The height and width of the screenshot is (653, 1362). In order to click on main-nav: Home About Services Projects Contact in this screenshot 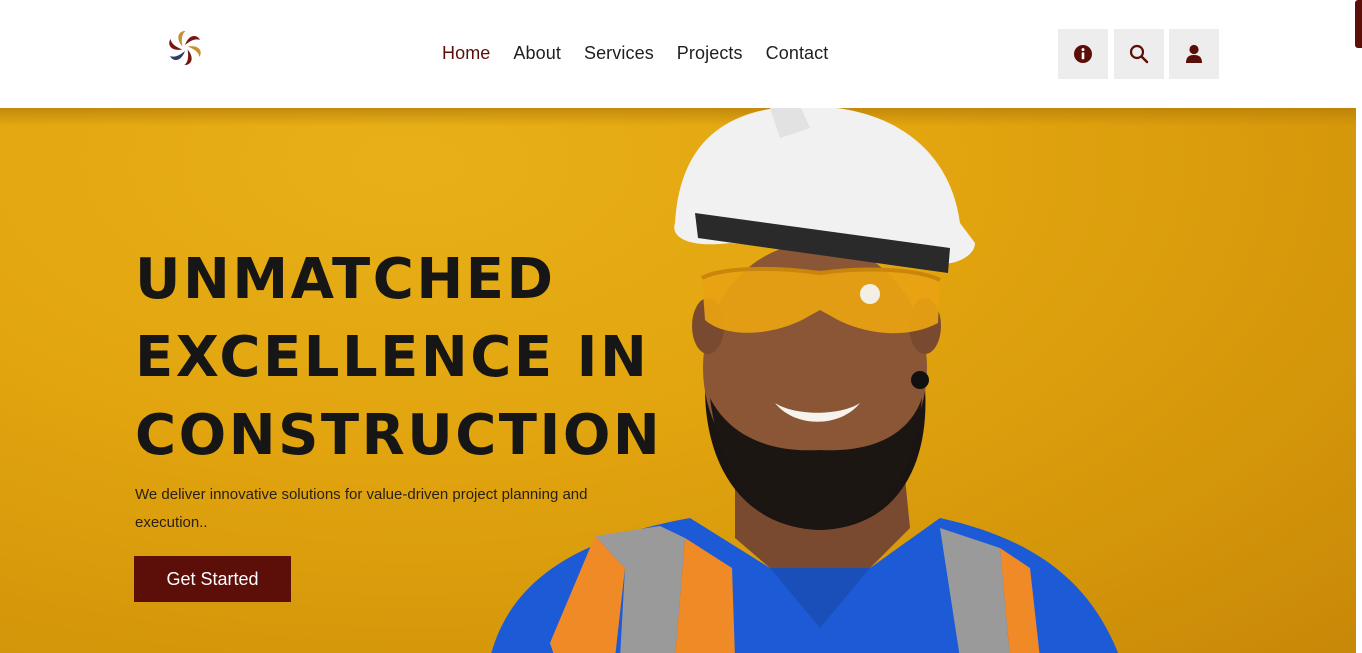, I will do `click(635, 53)`.